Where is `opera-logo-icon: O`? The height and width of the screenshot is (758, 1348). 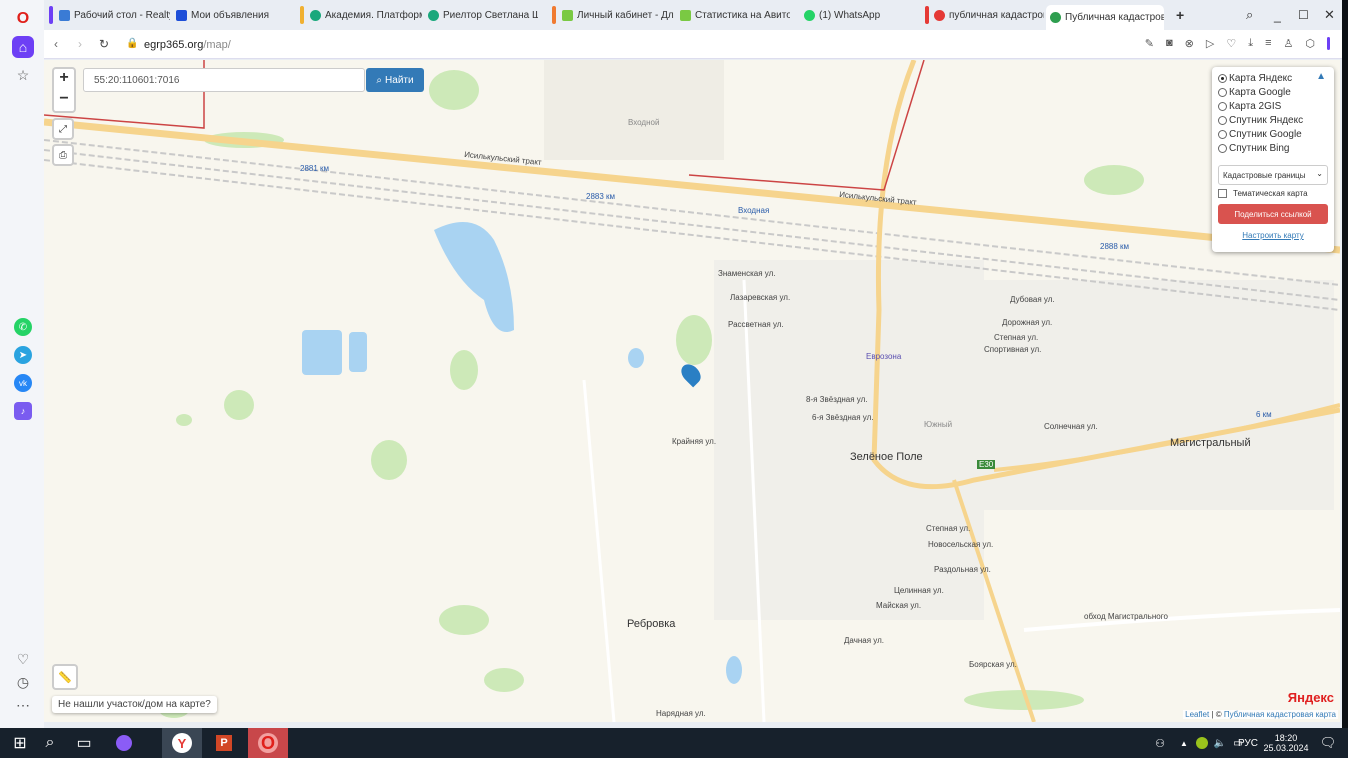 opera-logo-icon: O is located at coordinates (23, 19).